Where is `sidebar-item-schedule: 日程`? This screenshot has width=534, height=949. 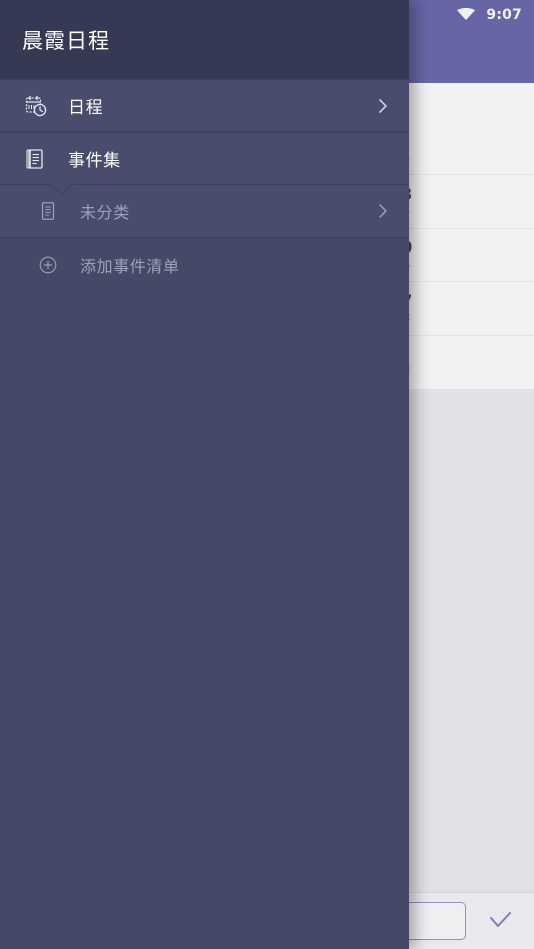 sidebar-item-schedule: 日程 is located at coordinates (204, 105).